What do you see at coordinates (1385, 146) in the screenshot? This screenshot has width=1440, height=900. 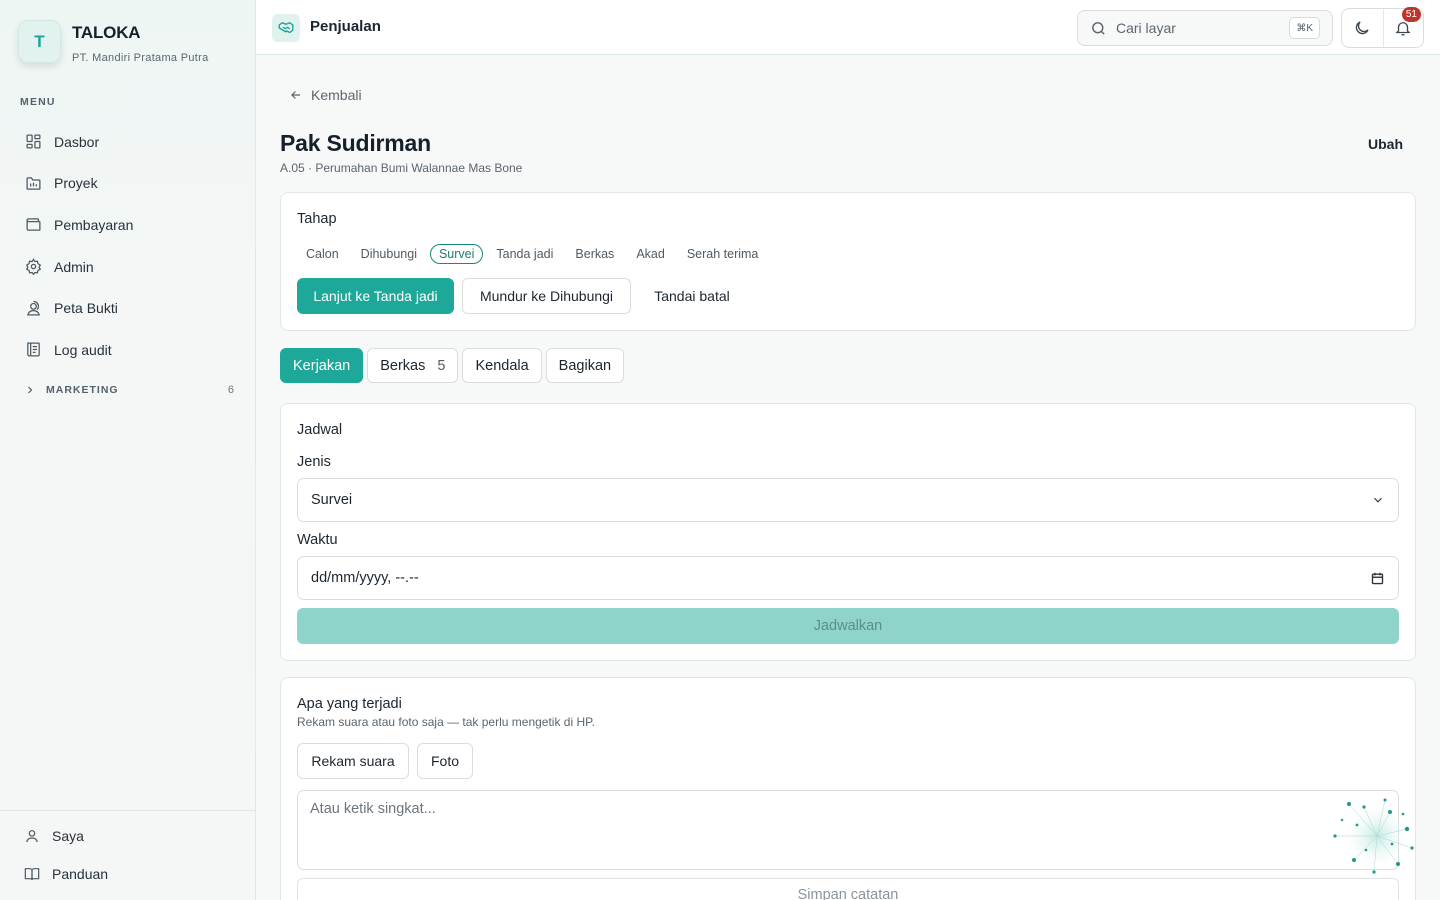 I see `edit-button: Ubah` at bounding box center [1385, 146].